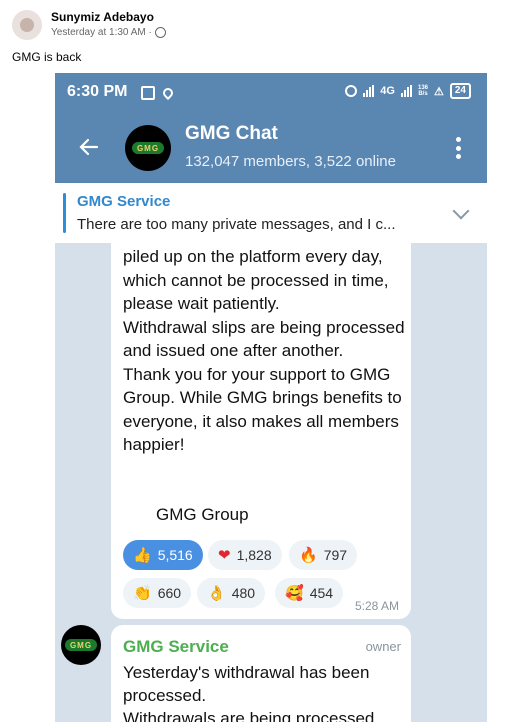 Image resolution: width=511 pixels, height=722 pixels. I want to click on status-bar: 6:30 PM 4G 136 B/s ⚠ 24, so click(271, 93).